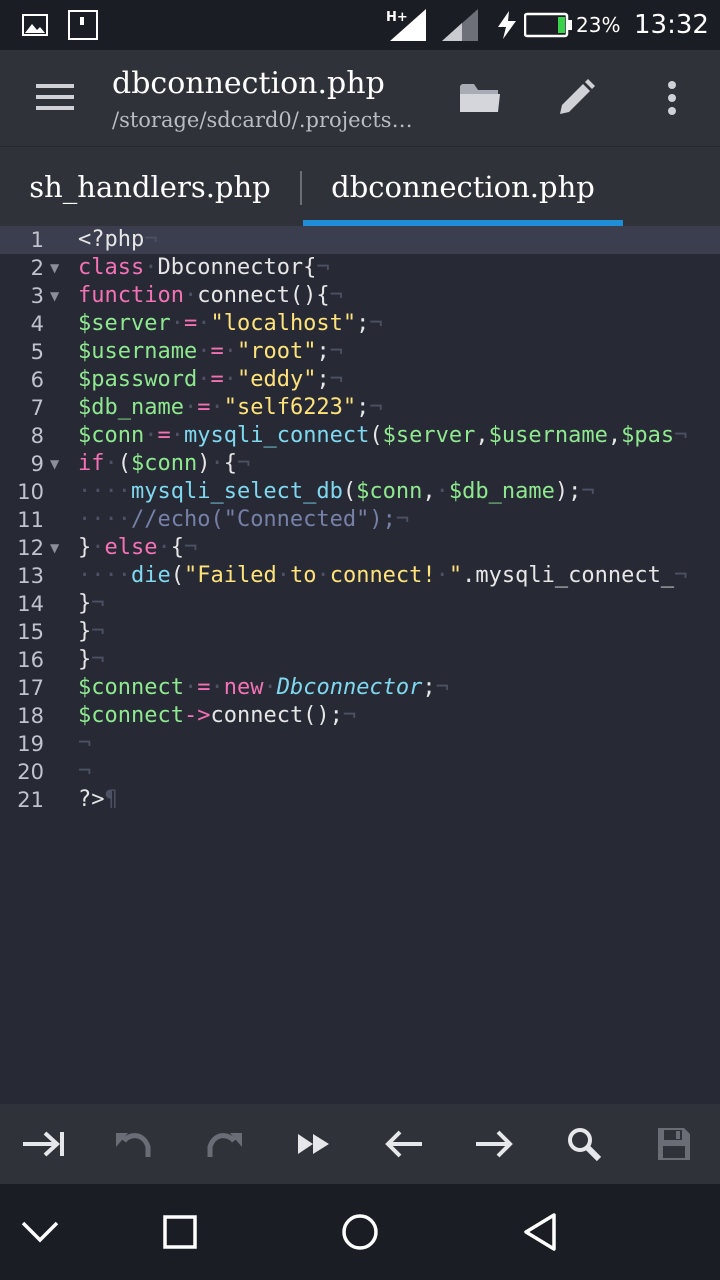 The height and width of the screenshot is (1280, 720). What do you see at coordinates (37, 408) in the screenshot?
I see `line-number: 7` at bounding box center [37, 408].